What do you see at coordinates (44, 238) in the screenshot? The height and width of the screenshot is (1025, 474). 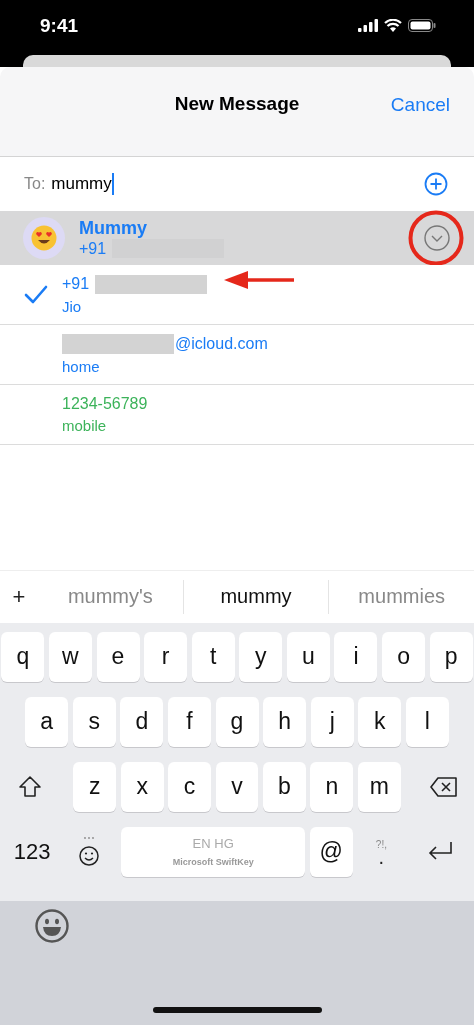 I see `heart-eyes-emoji-icon` at bounding box center [44, 238].